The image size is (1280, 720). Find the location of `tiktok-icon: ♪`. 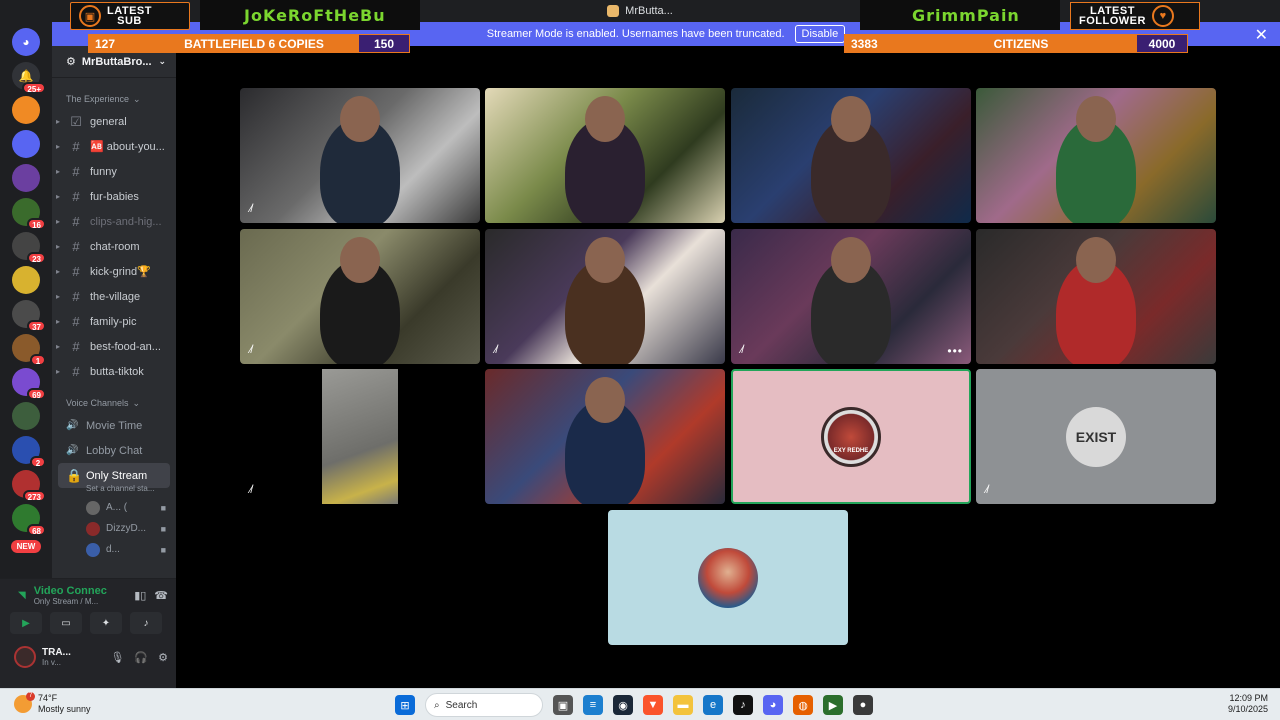

tiktok-icon: ♪ is located at coordinates (743, 705).